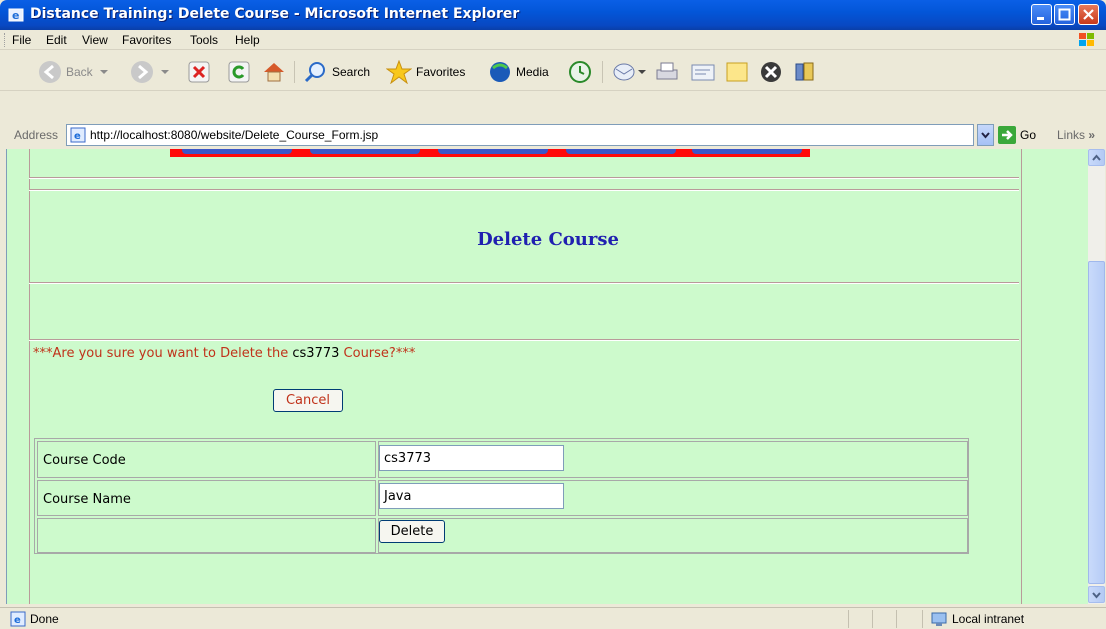  Describe the element at coordinates (1021, 376) in the screenshot. I see `frame-border-right` at that location.